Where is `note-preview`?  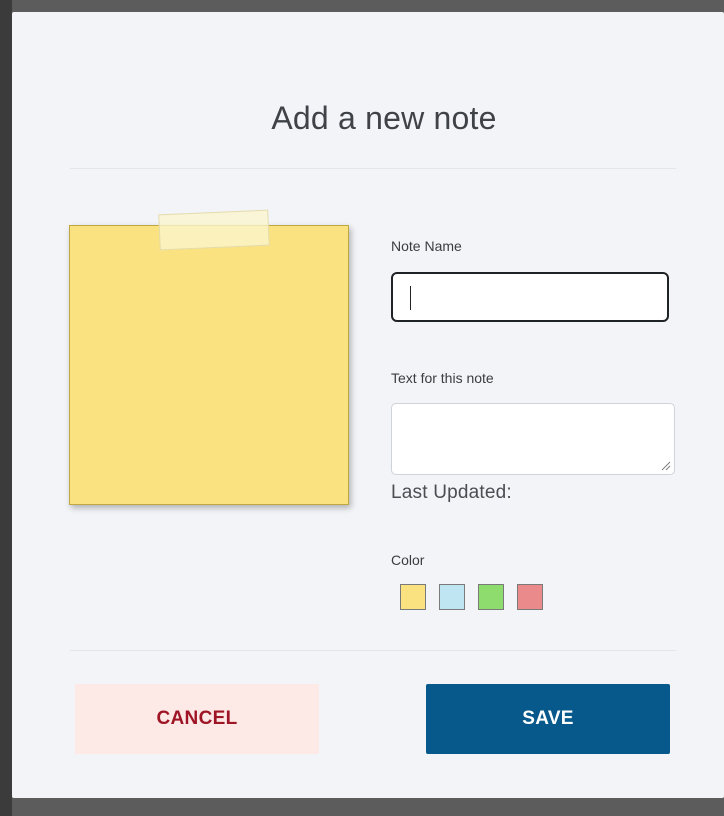
note-preview is located at coordinates (209, 357).